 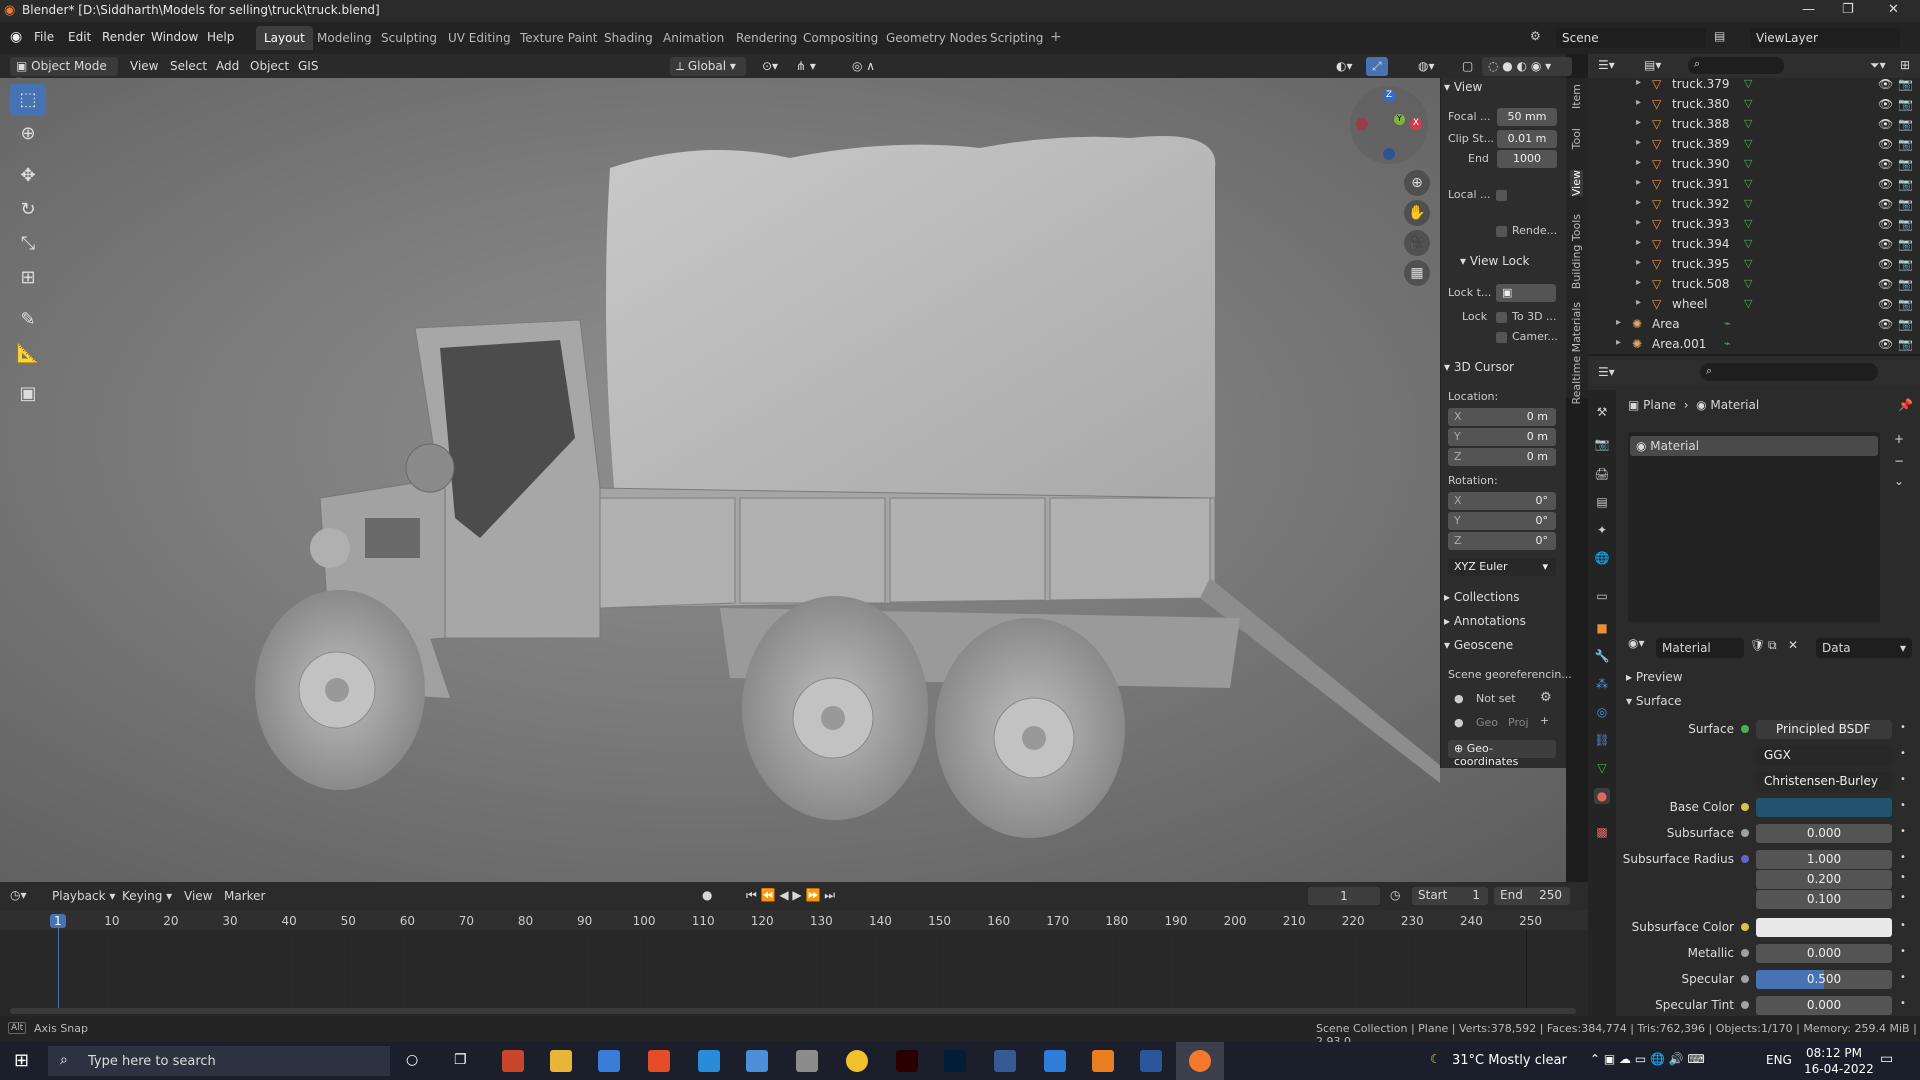 I want to click on taskbar-search: ⌕ Type here to search, so click(x=219, y=1061).